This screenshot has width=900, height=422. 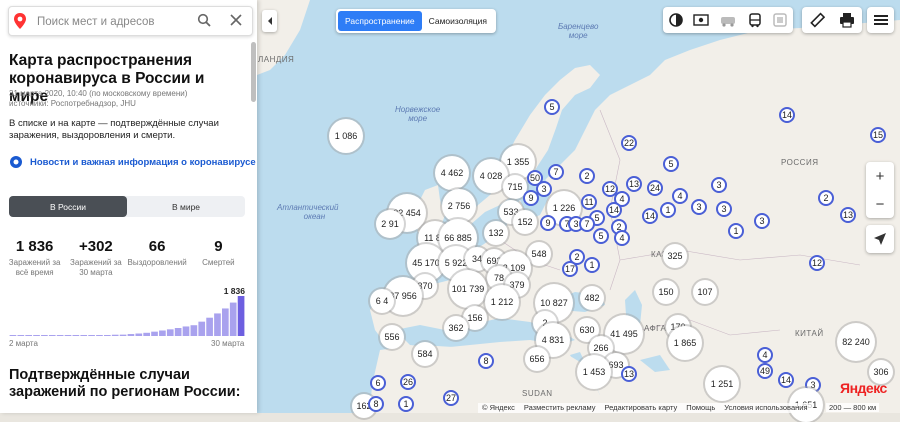 I want to click on toggle-world: В мире, so click(x=186, y=206).